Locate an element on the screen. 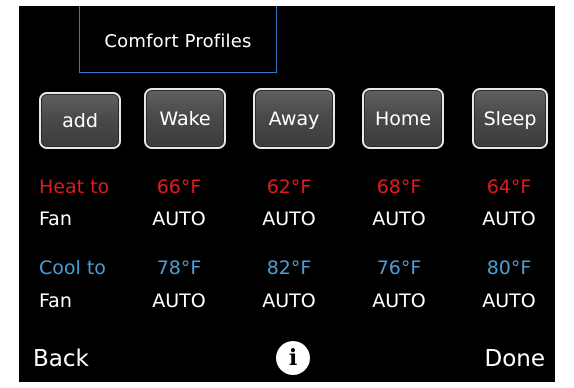  cool-value-sleep: 80°F is located at coordinates (509, 268).